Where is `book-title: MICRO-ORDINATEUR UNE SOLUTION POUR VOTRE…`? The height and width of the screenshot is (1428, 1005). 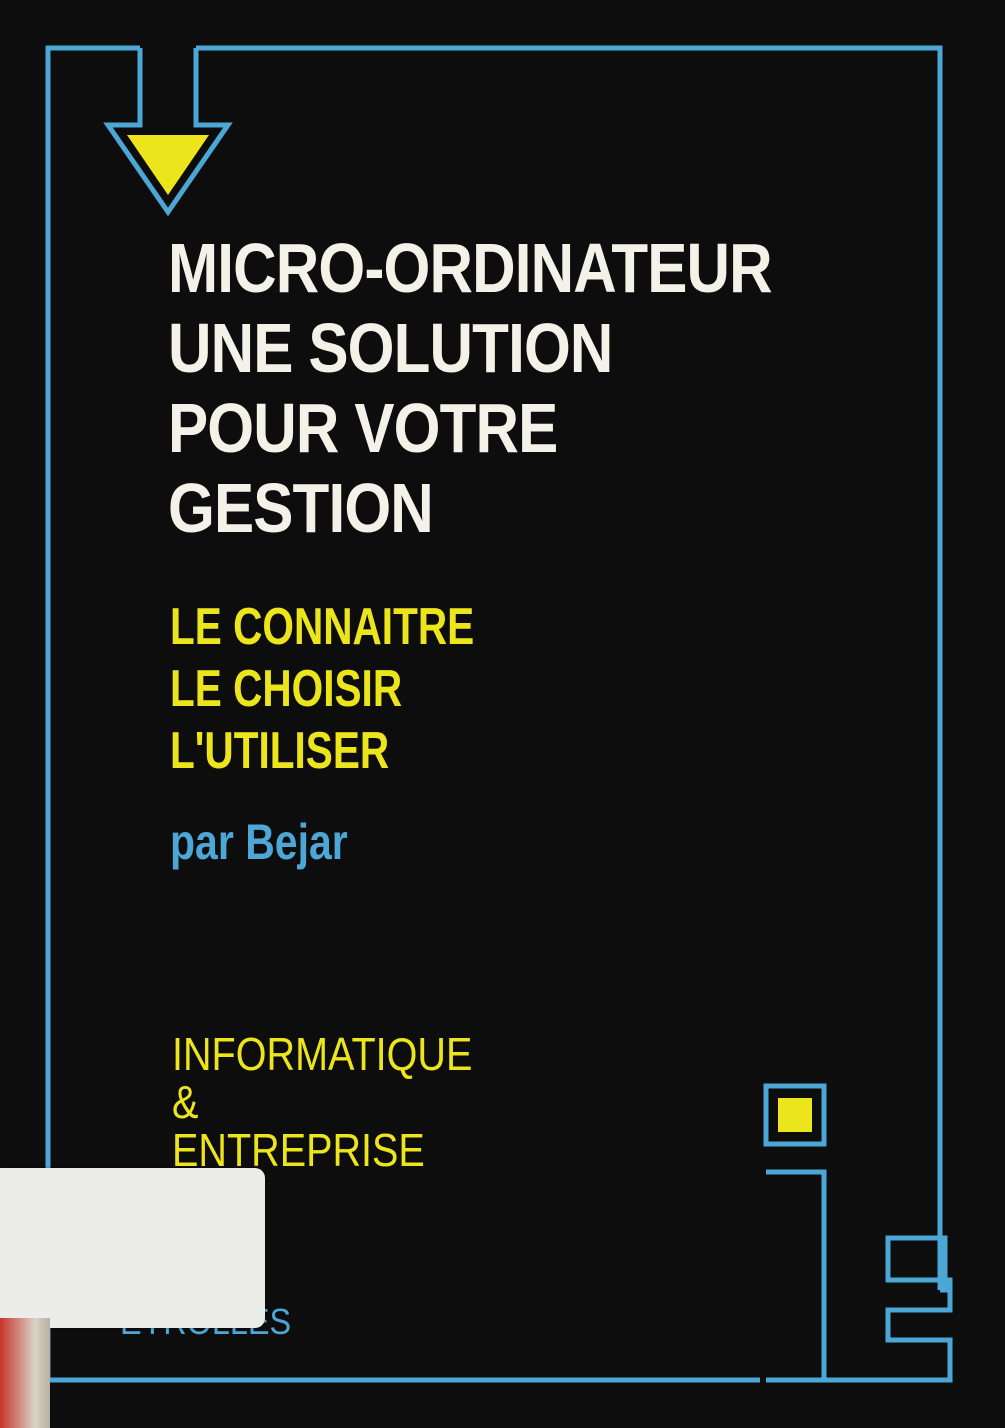
book-title: MICRO-ORDINATEUR UNE SOLUTION POUR VOTRE… is located at coordinates (495, 388).